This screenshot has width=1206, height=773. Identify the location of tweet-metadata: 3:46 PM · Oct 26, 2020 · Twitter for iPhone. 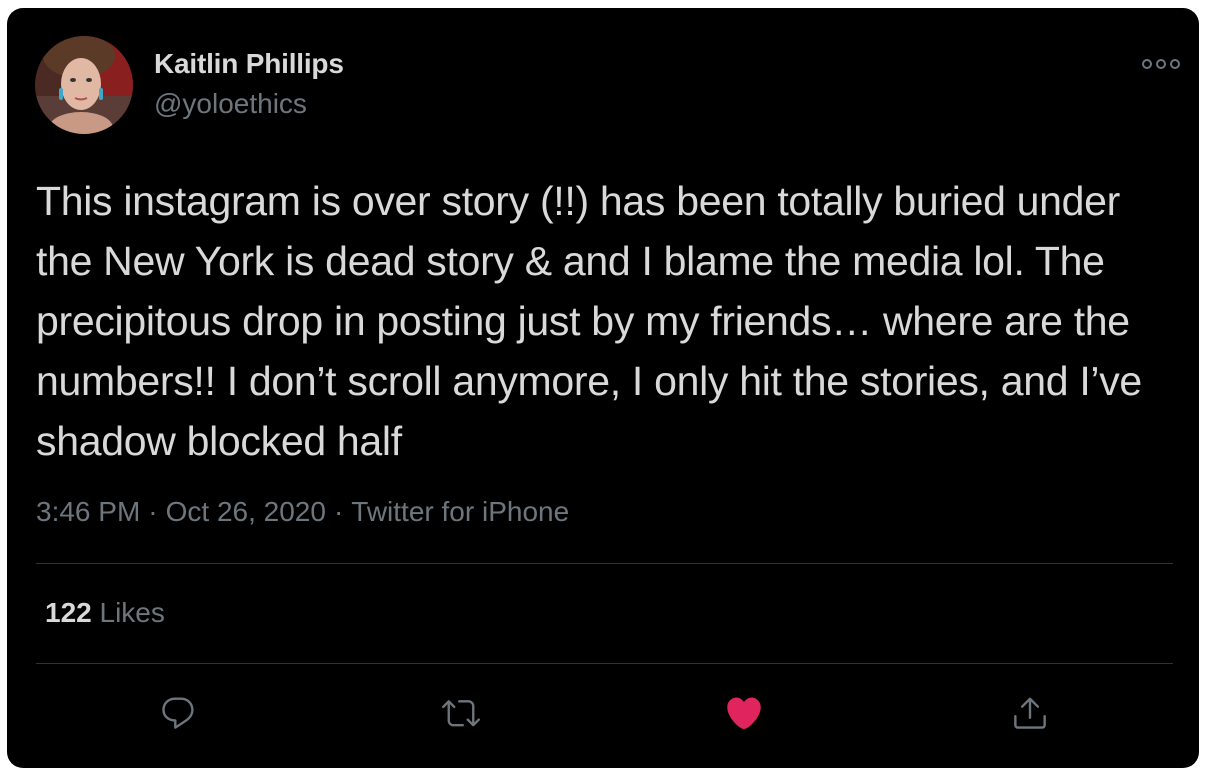
(302, 512).